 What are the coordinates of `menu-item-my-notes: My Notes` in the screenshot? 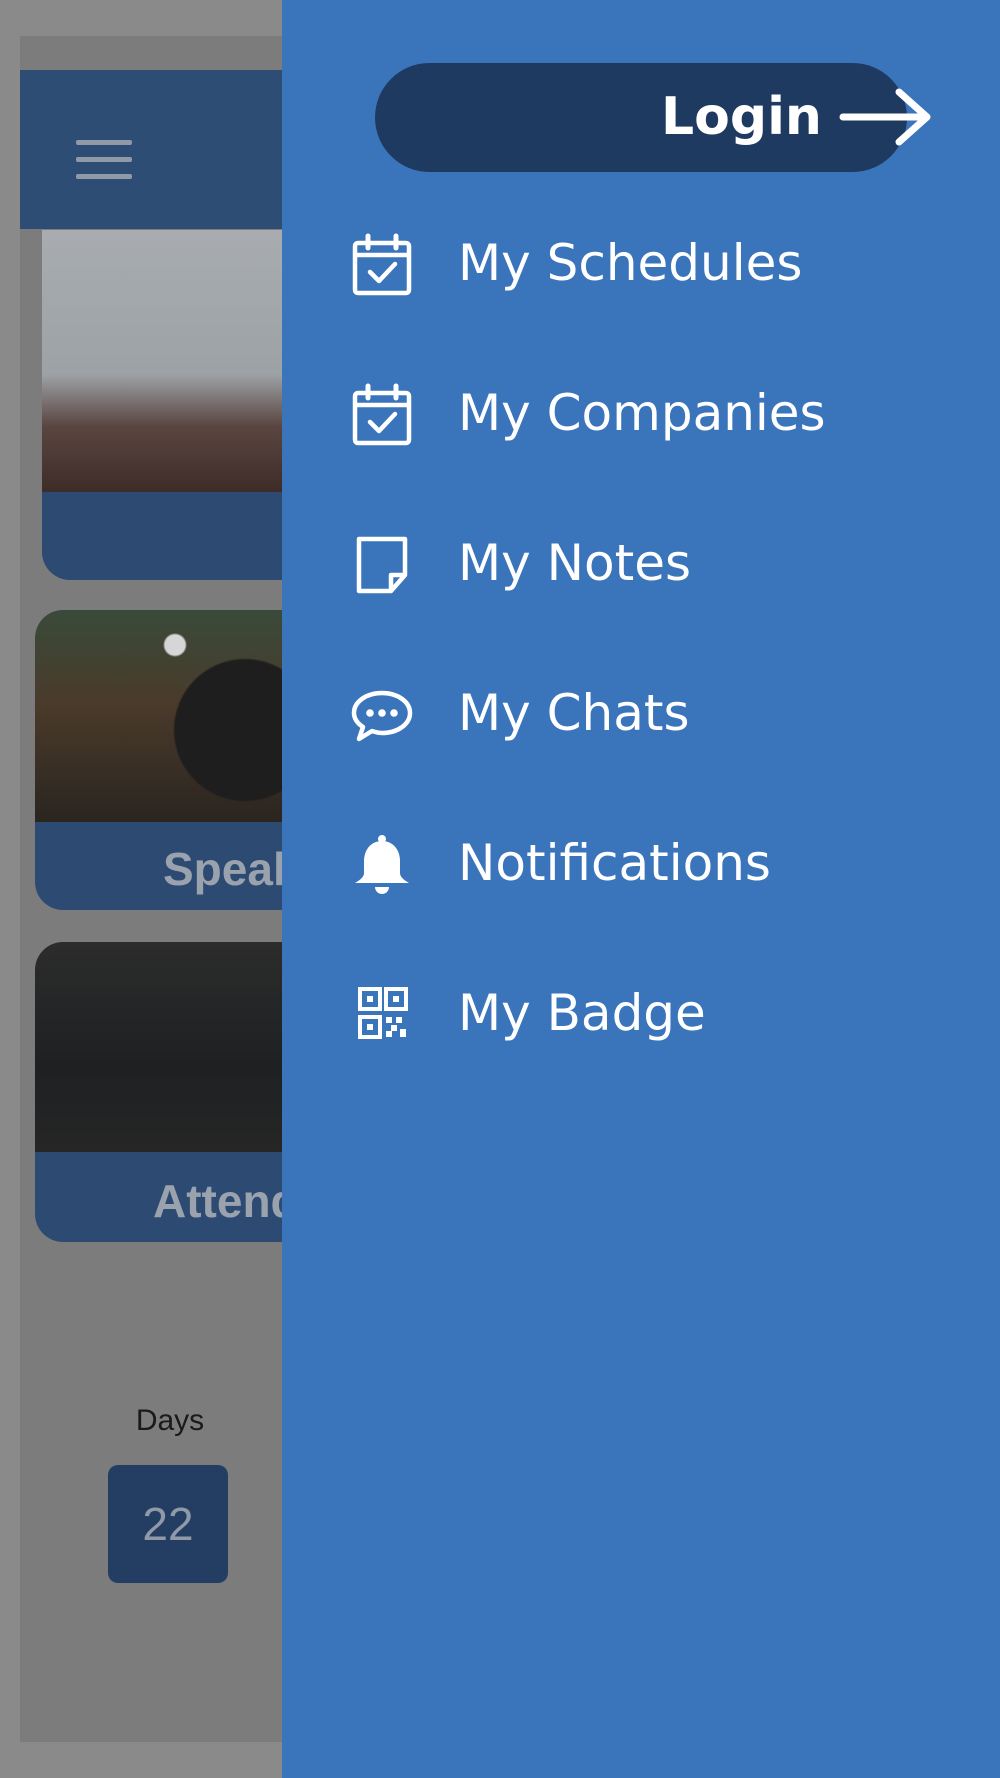 It's located at (642, 563).